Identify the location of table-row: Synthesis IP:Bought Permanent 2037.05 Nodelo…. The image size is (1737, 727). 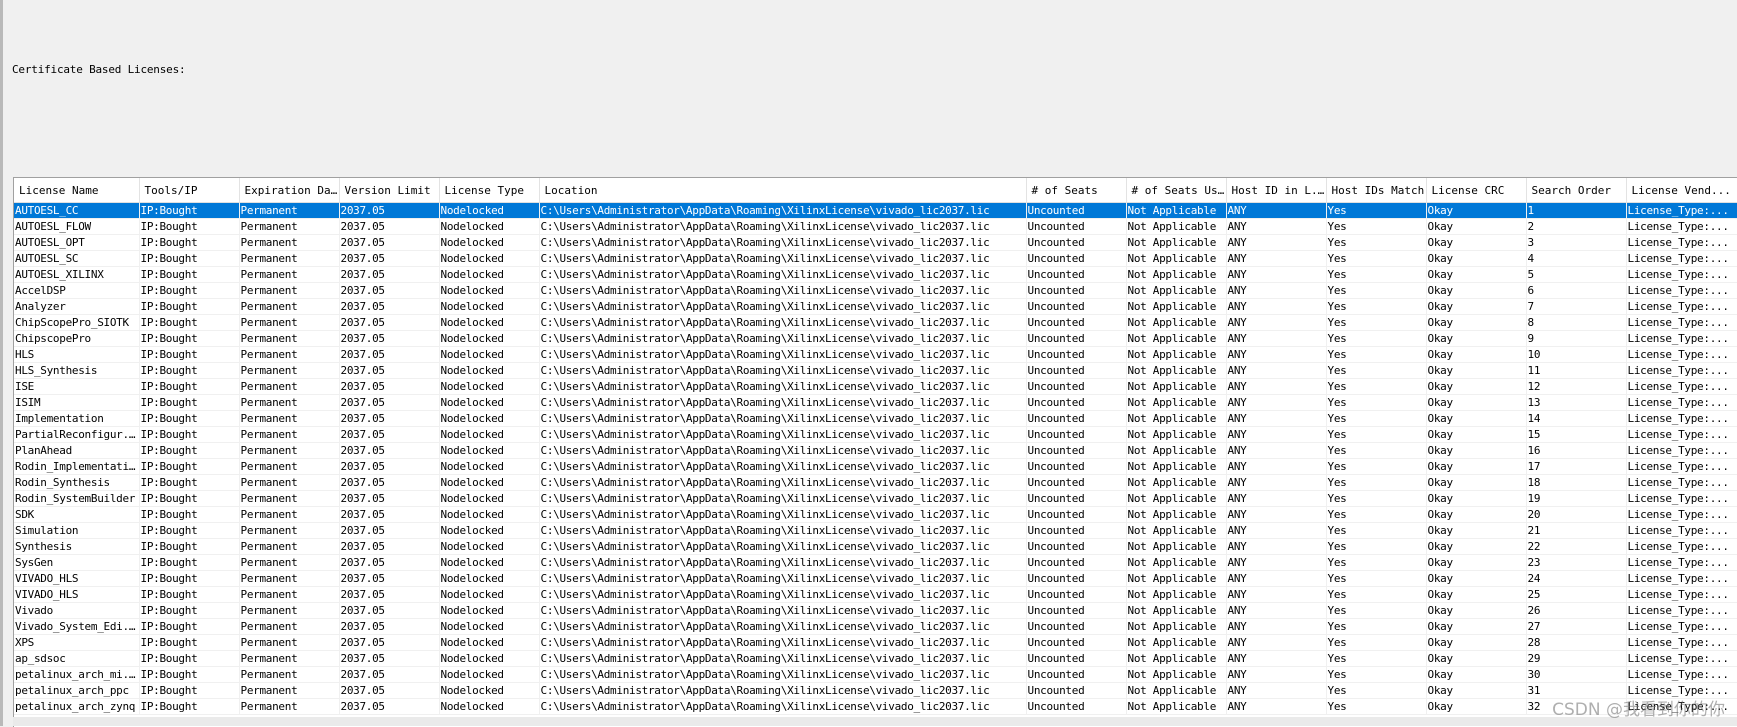
(875, 546).